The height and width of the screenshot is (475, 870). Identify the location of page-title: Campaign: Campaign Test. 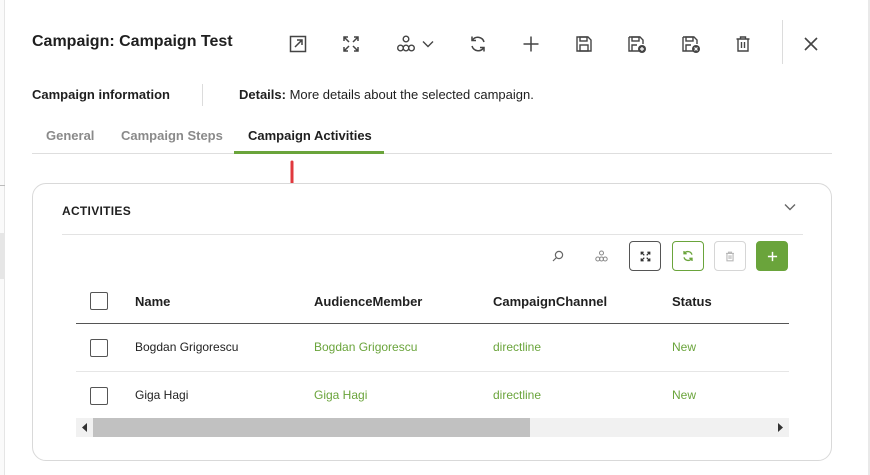
(132, 41).